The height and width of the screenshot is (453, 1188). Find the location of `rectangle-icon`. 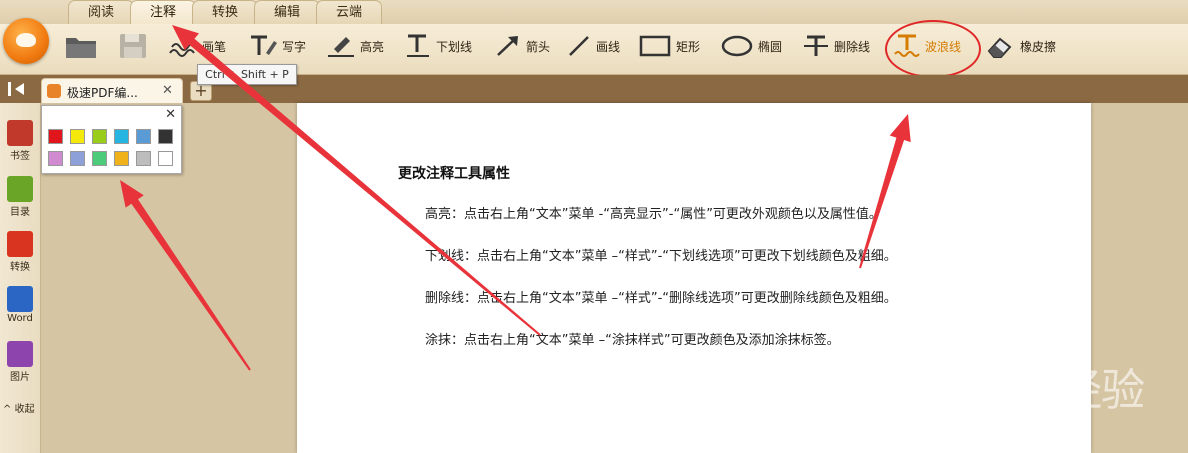

rectangle-icon is located at coordinates (655, 46).